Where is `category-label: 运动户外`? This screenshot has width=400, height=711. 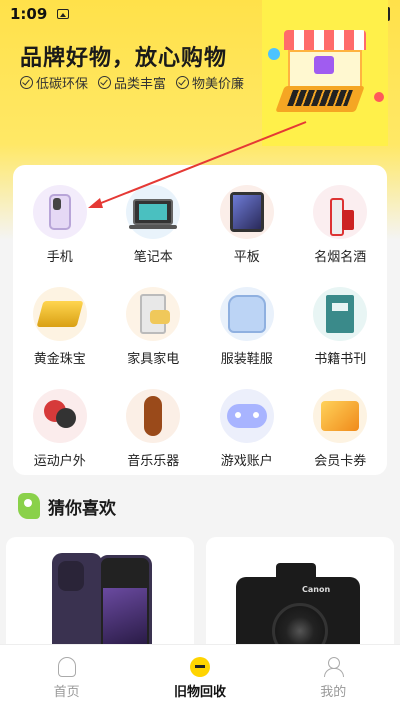 category-label: 运动户外 is located at coordinates (59, 461).